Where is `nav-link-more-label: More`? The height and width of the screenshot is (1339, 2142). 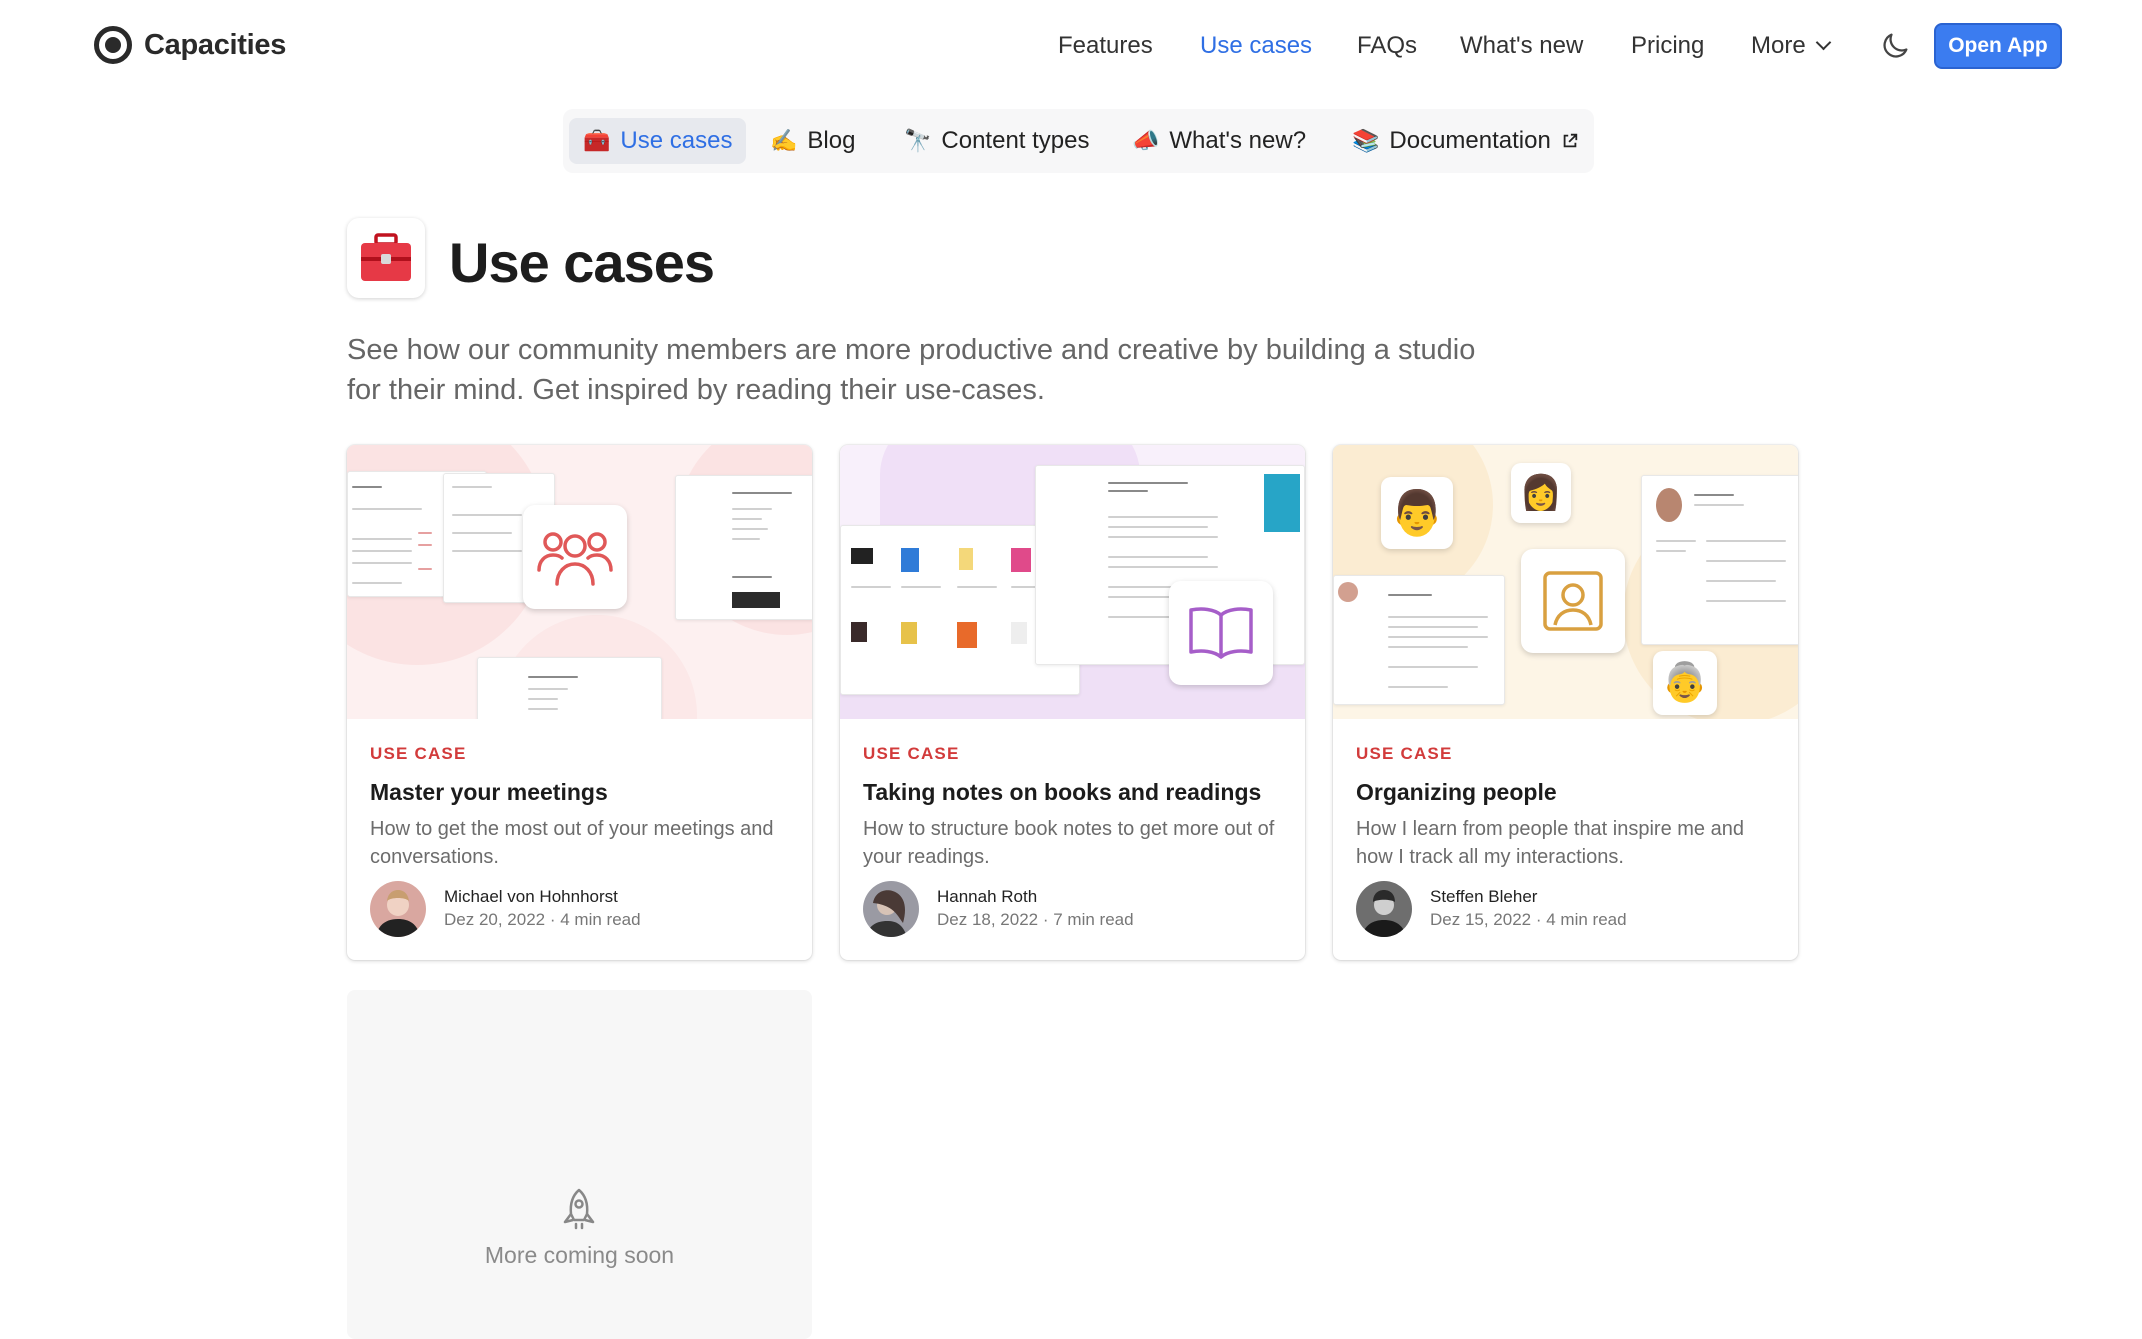 nav-link-more-label: More is located at coordinates (1778, 45).